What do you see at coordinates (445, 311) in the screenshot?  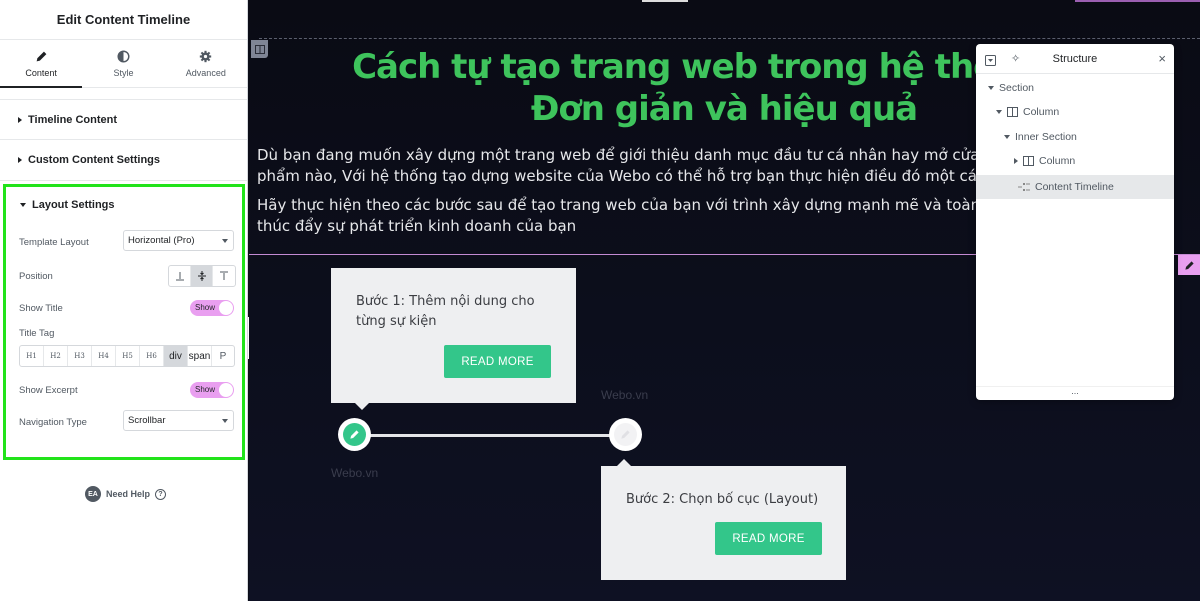 I see `timeline-card-text: Bước 1: Thêm nội dung cho từng sự kiện` at bounding box center [445, 311].